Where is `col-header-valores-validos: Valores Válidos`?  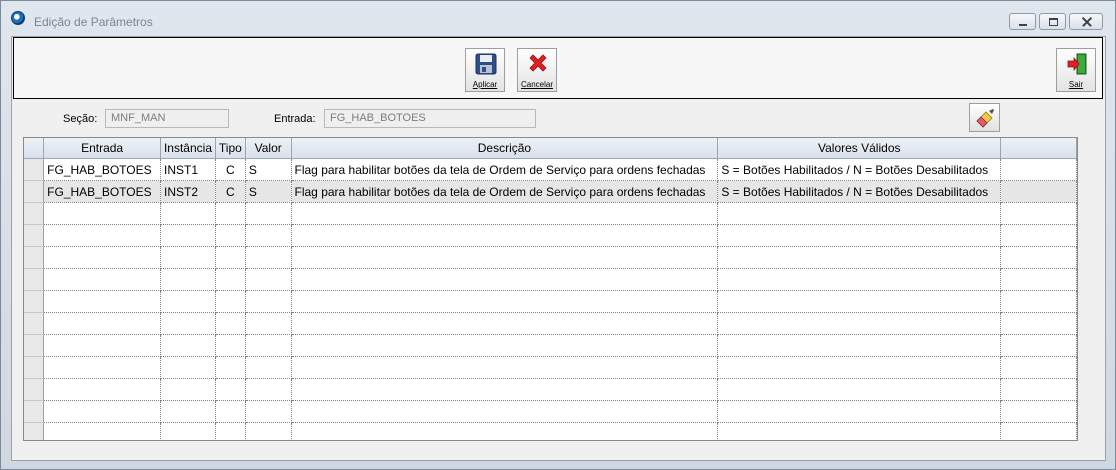
col-header-valores-validos: Valores Válidos is located at coordinates (859, 148).